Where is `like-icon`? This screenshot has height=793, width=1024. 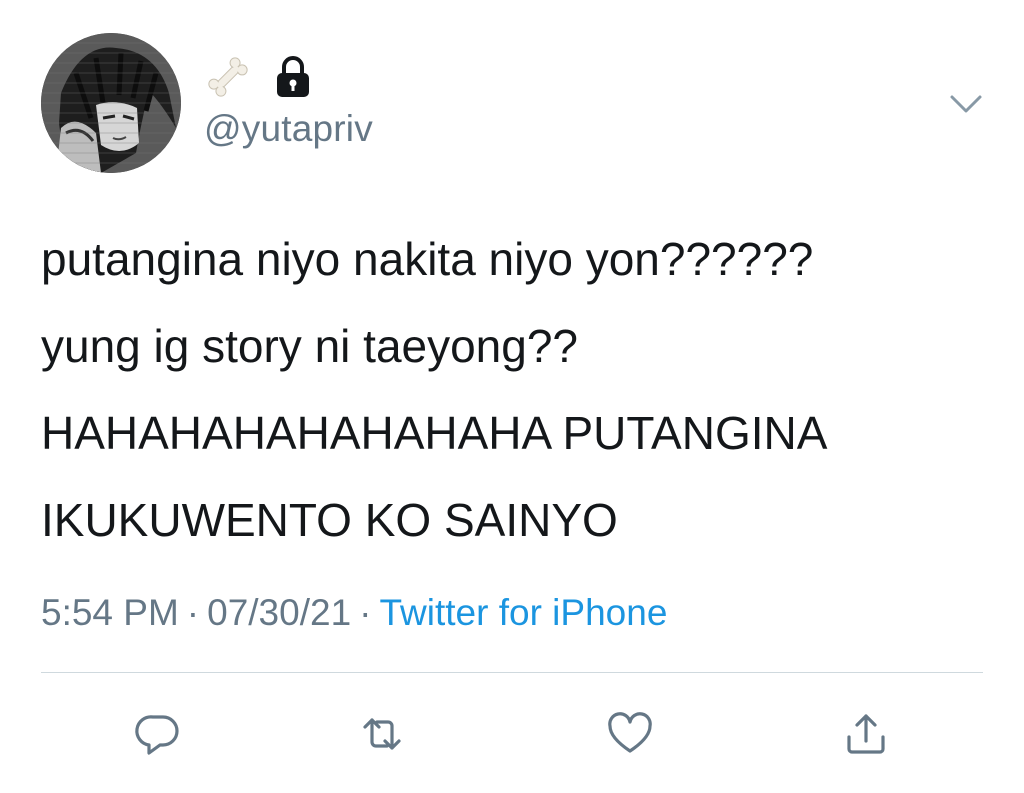 like-icon is located at coordinates (630, 732).